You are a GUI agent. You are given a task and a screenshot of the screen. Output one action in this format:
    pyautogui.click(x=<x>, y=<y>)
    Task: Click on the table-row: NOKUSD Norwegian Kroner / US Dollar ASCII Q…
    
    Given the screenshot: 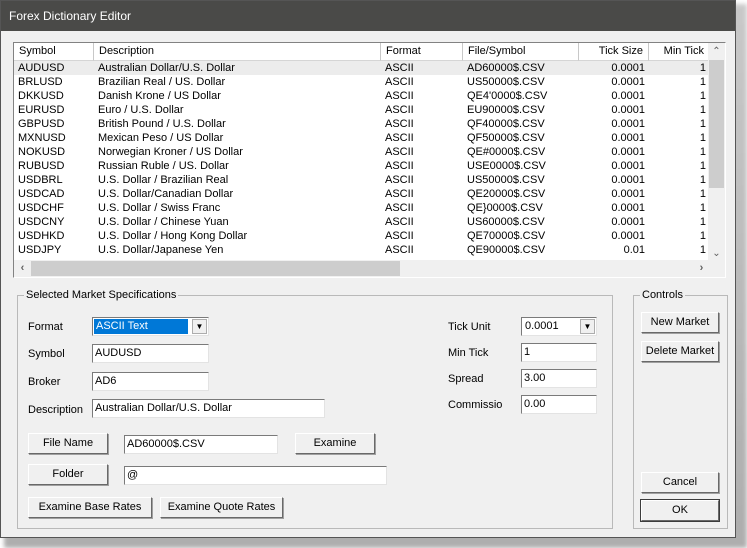 What is the action you would take?
    pyautogui.click(x=362, y=152)
    